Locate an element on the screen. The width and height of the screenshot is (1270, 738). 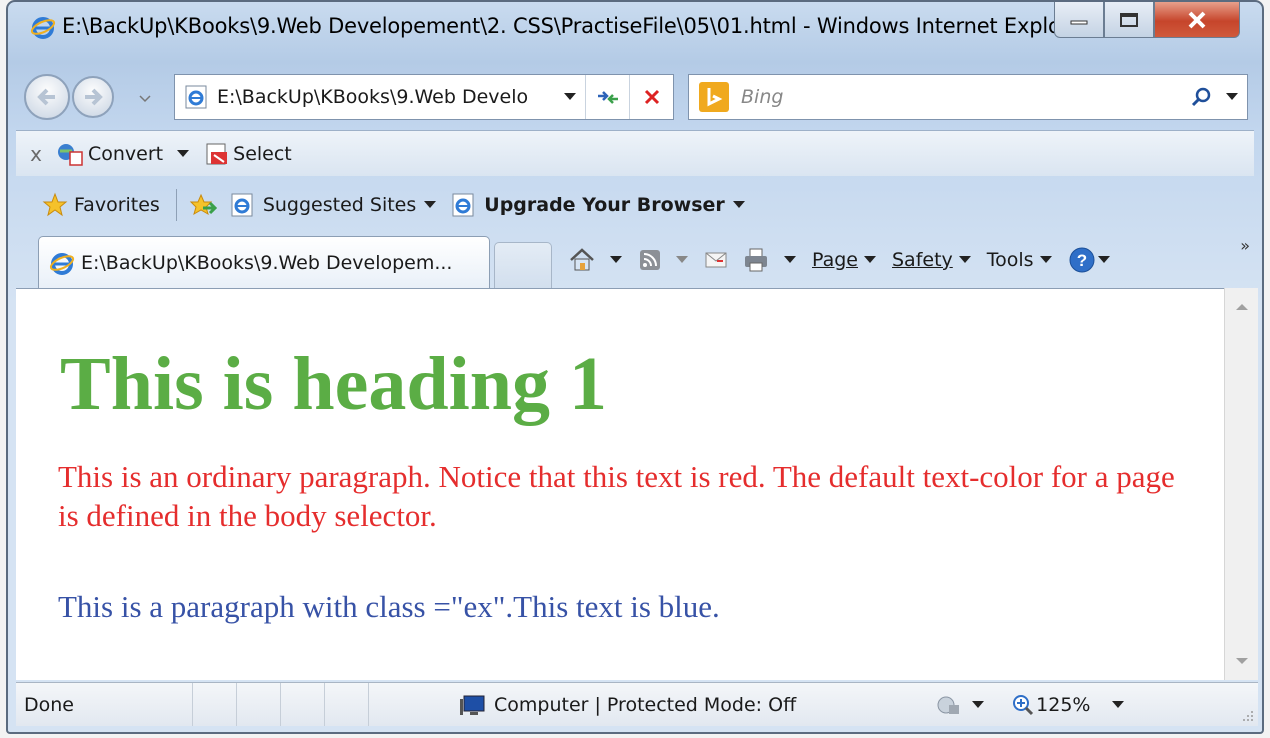
safety-menu-button: Safety is located at coordinates (932, 260).